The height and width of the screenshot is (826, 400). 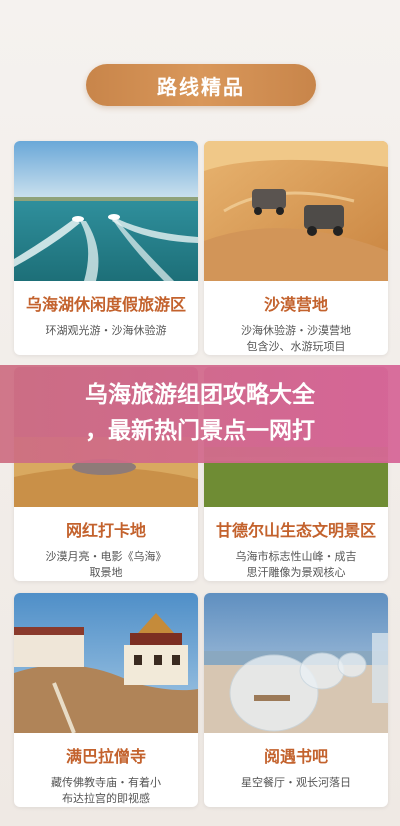 What do you see at coordinates (295, 304) in the screenshot?
I see `card-title: 沙漠营地` at bounding box center [295, 304].